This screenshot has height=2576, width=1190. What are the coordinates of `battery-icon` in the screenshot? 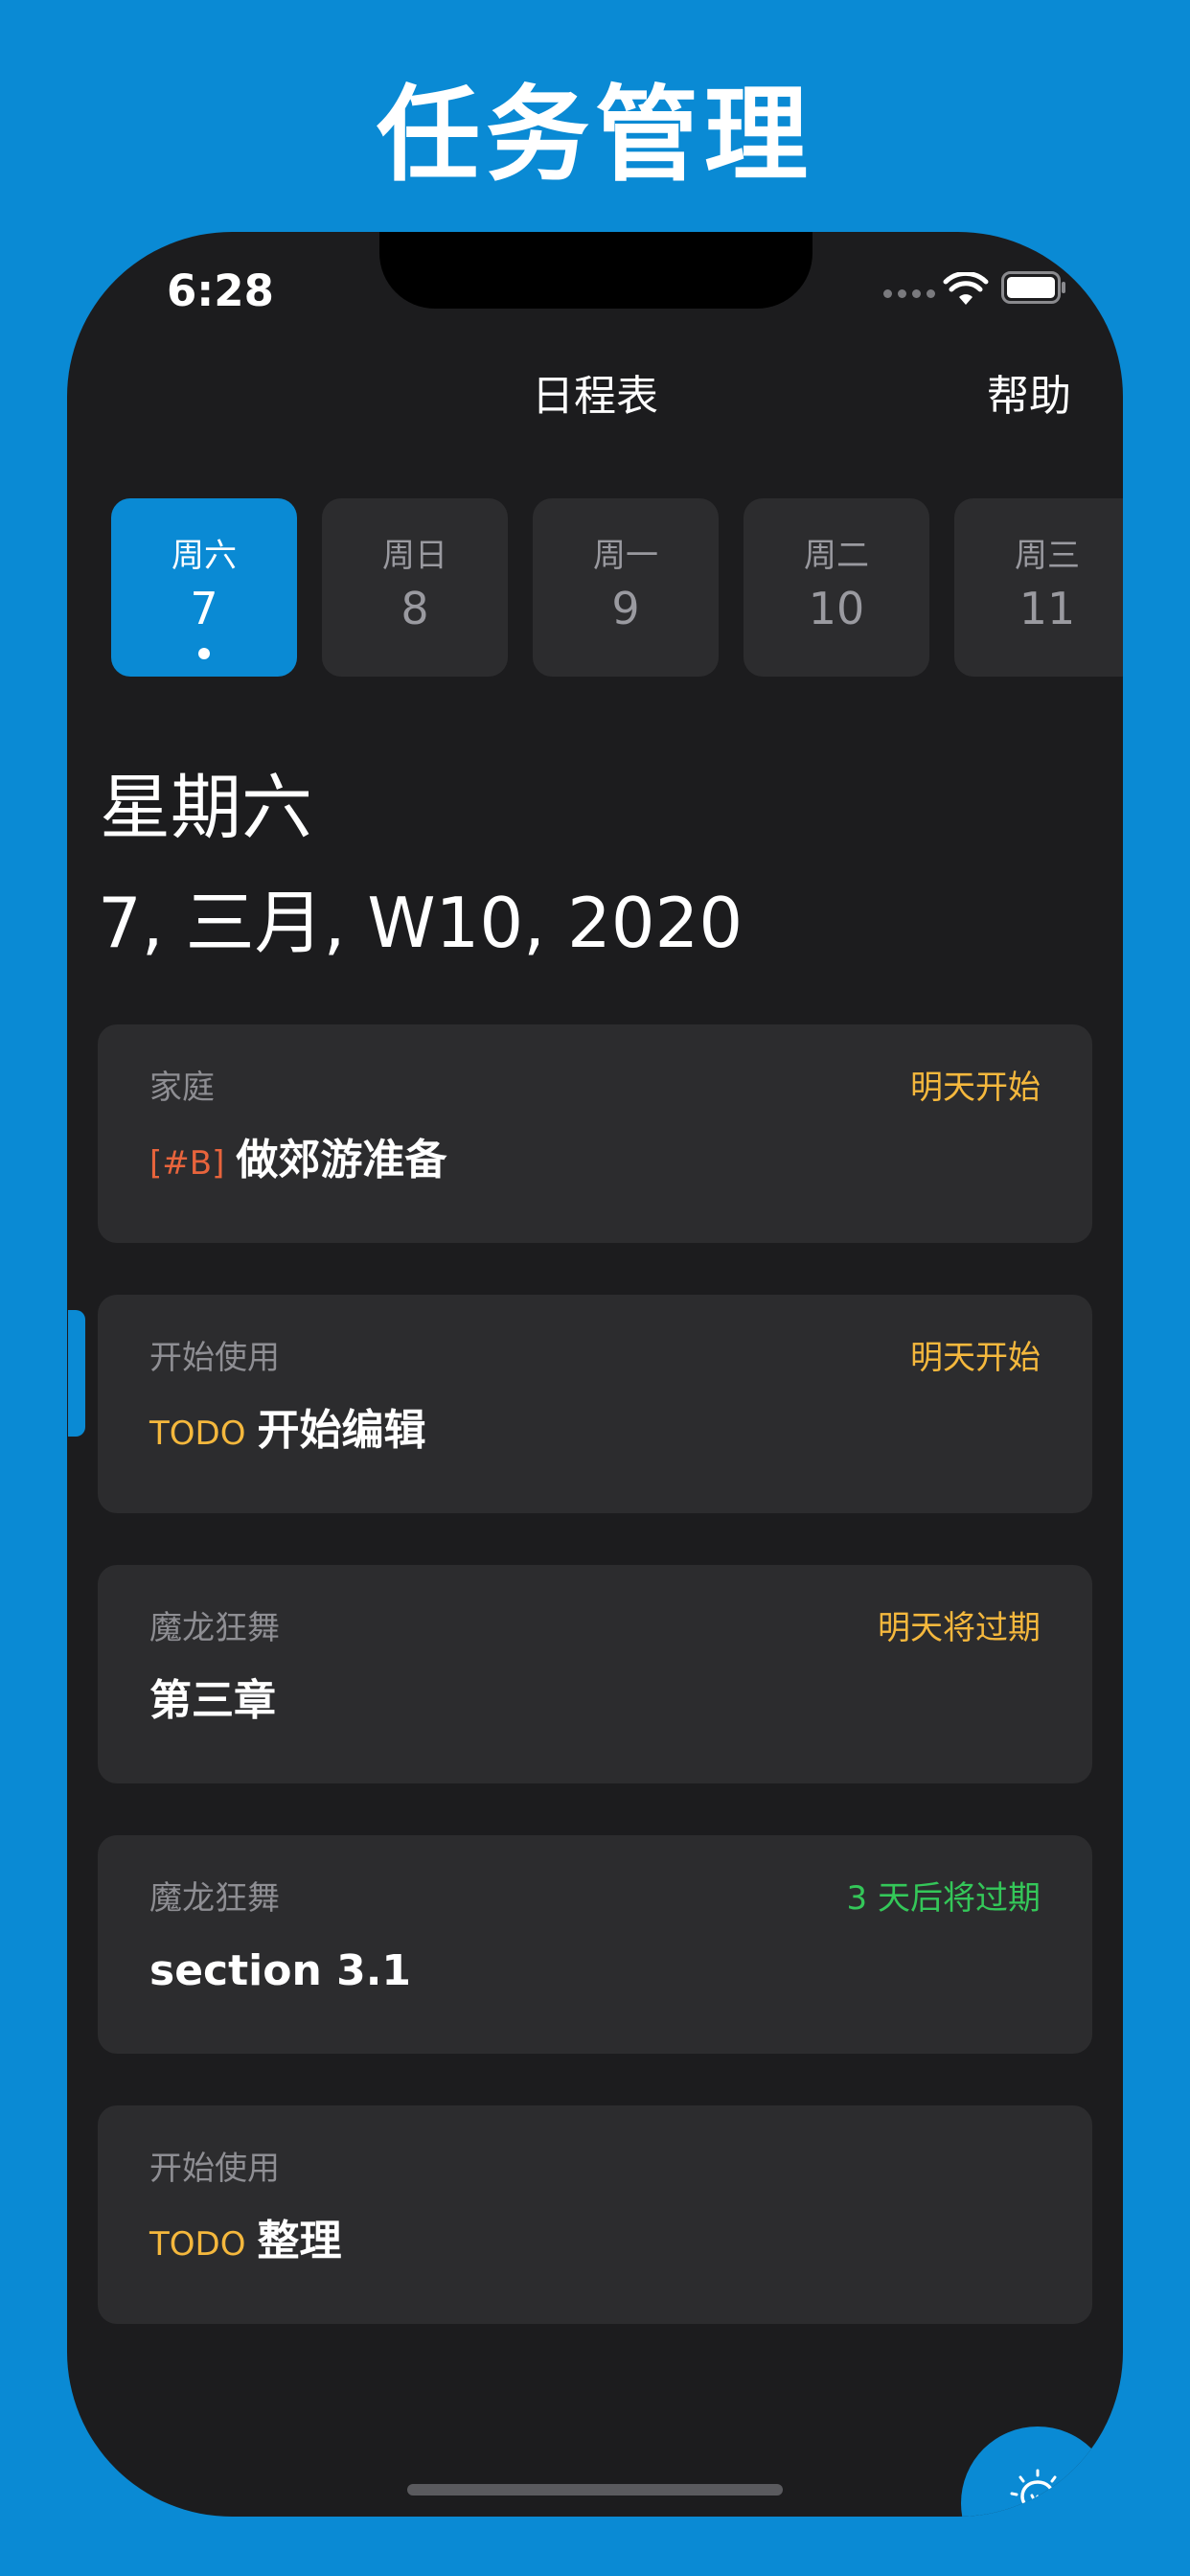 It's located at (1033, 287).